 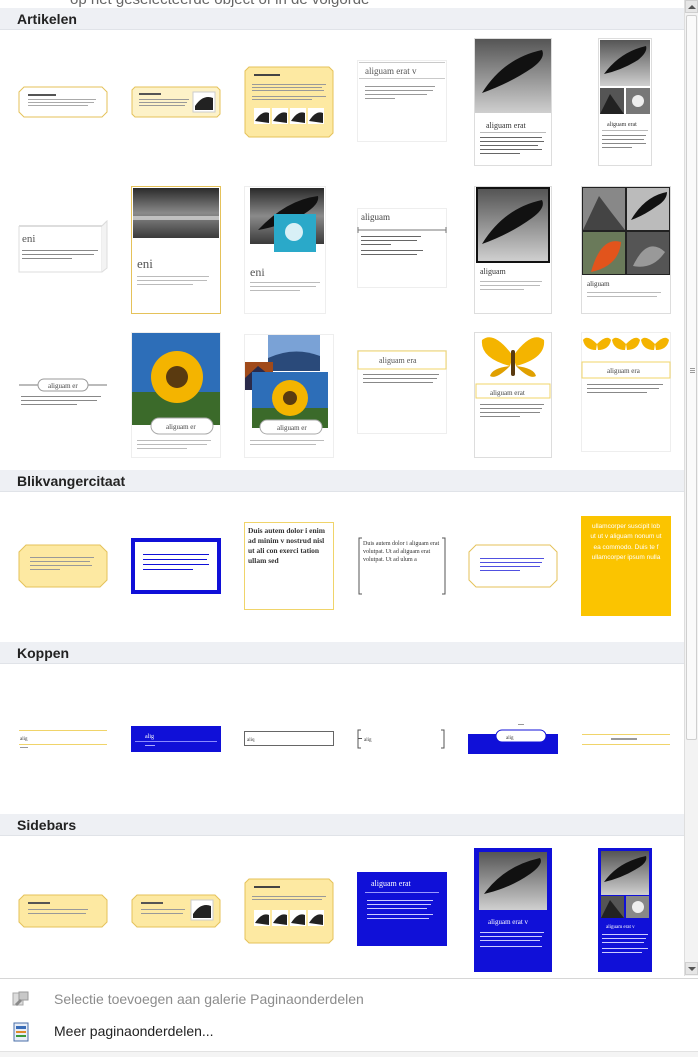 I want to click on vertical-scrollbar, so click(x=691, y=488).